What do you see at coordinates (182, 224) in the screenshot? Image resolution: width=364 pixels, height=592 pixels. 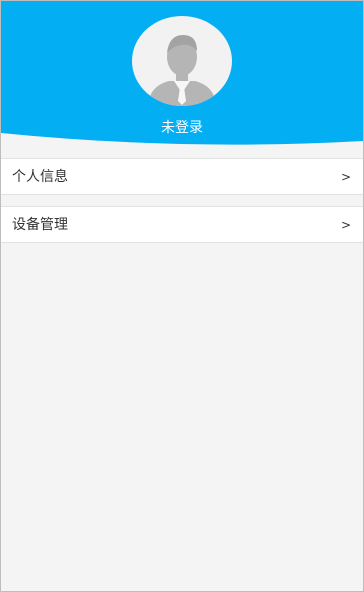 I see `menu-item-device-management: 设备管理 >` at bounding box center [182, 224].